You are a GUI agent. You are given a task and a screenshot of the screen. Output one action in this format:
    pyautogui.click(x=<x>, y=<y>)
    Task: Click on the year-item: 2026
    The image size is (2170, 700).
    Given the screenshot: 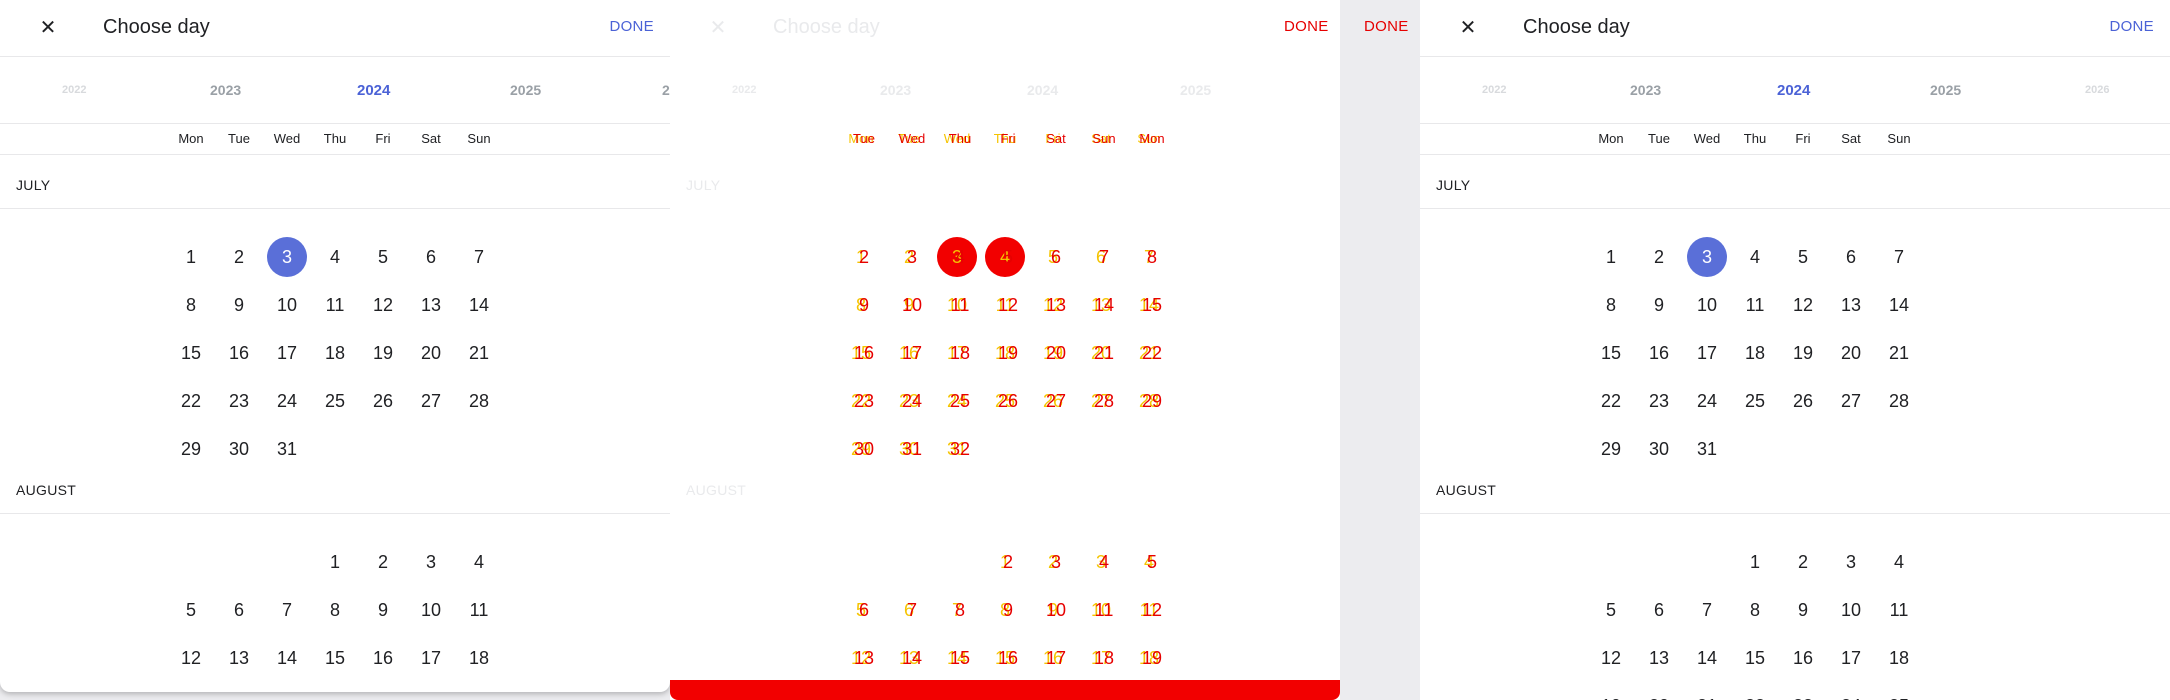 What is the action you would take?
    pyautogui.click(x=2097, y=90)
    